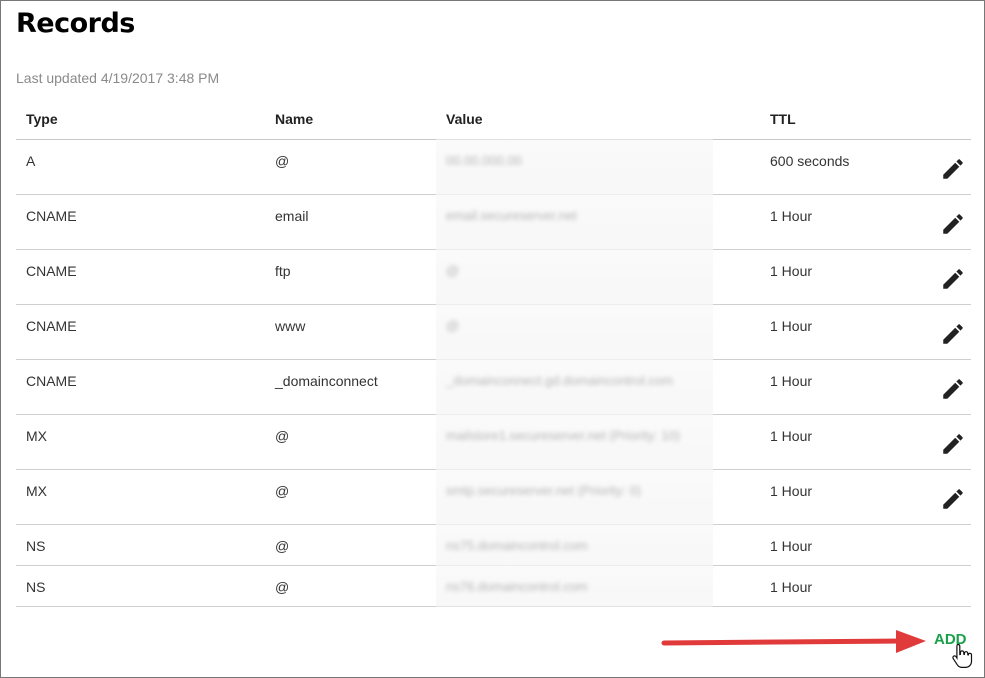 The width and height of the screenshot is (985, 678). I want to click on last-updated-text: Last updated 4/19/2017 3:48 PM, so click(118, 78).